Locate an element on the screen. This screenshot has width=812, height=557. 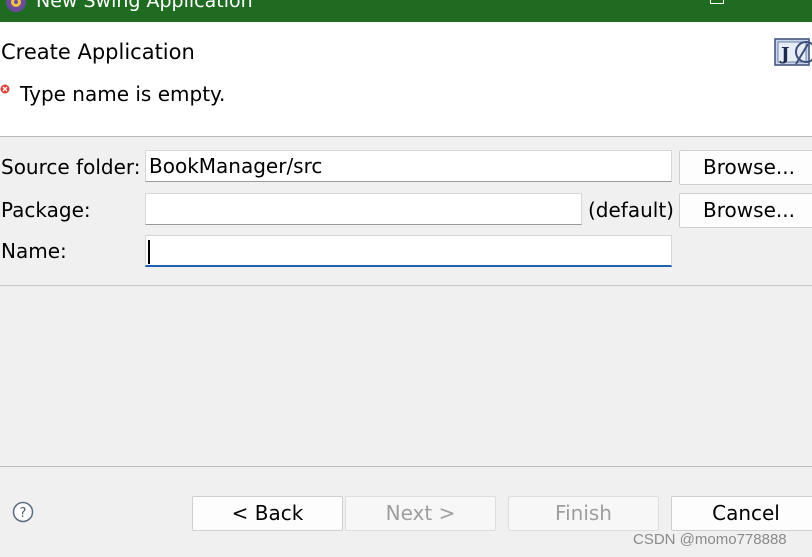
package-default-label: (default) is located at coordinates (631, 210).